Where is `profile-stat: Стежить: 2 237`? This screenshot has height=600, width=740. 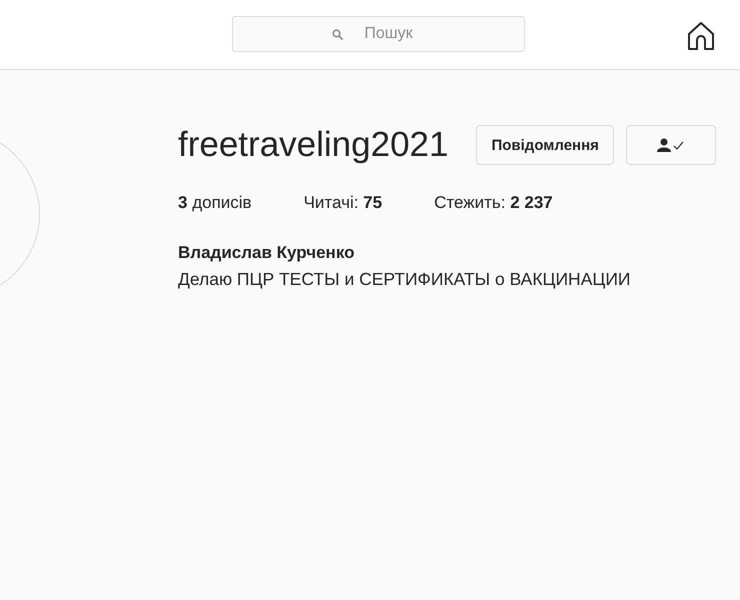 profile-stat: Стежить: 2 237 is located at coordinates (493, 203).